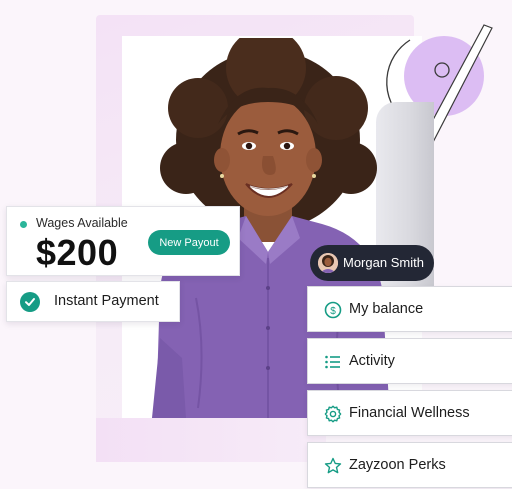 This screenshot has width=512, height=489. What do you see at coordinates (211, 440) in the screenshot?
I see `backdrop-strip` at bounding box center [211, 440].